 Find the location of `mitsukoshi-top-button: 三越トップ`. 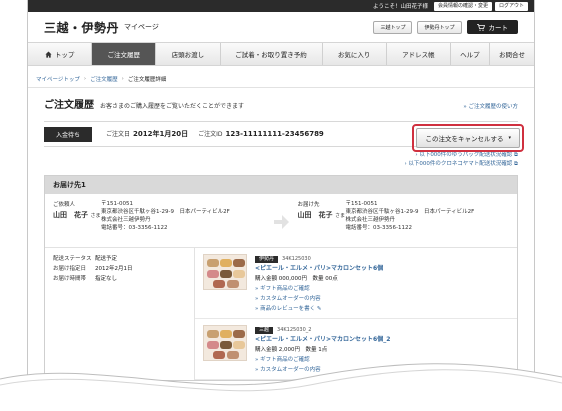

mitsukoshi-top-button: 三越トップ is located at coordinates (393, 27).